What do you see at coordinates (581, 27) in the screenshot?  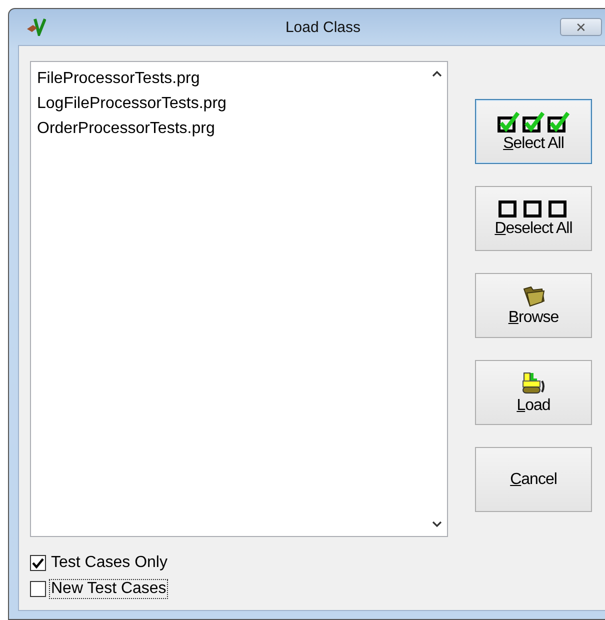 I see `close-button: ✕` at bounding box center [581, 27].